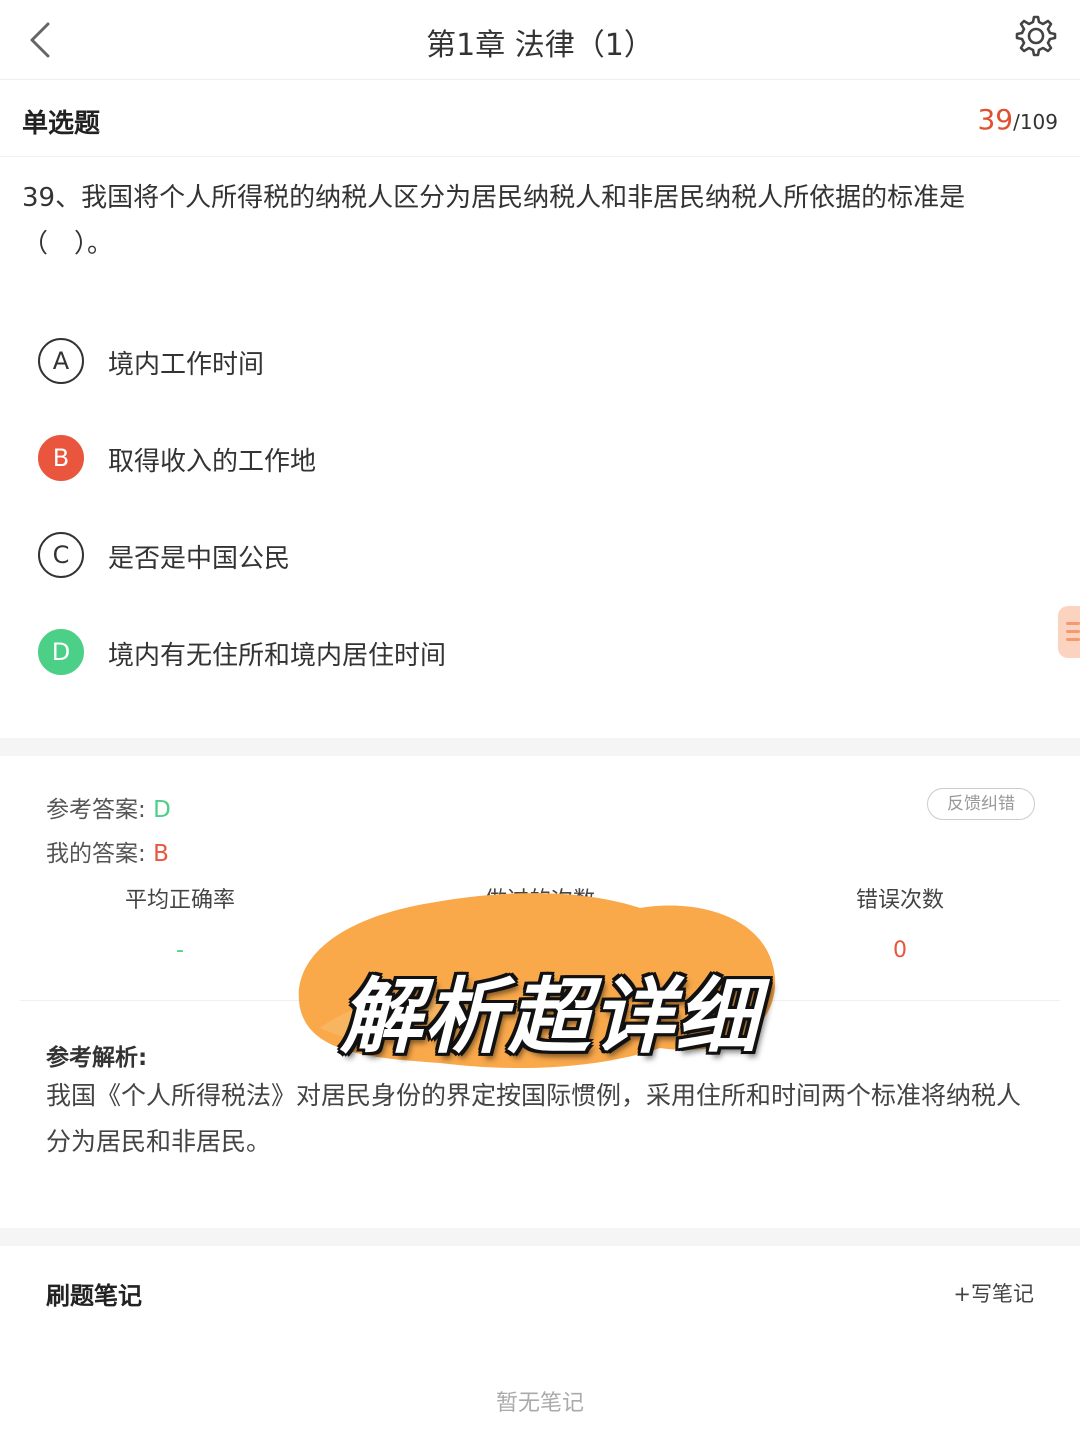 Image resolution: width=1080 pixels, height=1440 pixels. I want to click on notes-title: 刷题笔记, so click(94, 1296).